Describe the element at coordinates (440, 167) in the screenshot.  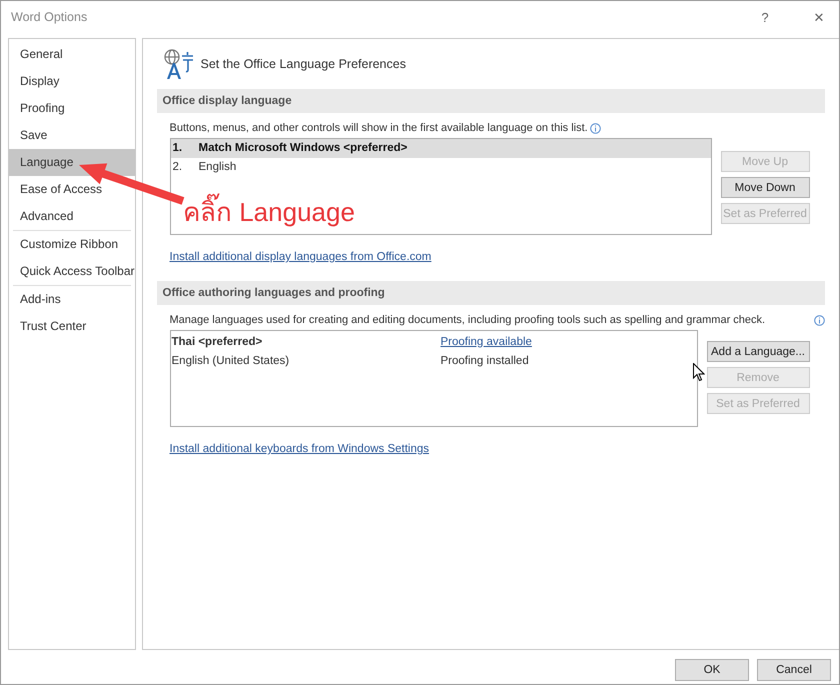
I see `list-item: 2. English` at that location.